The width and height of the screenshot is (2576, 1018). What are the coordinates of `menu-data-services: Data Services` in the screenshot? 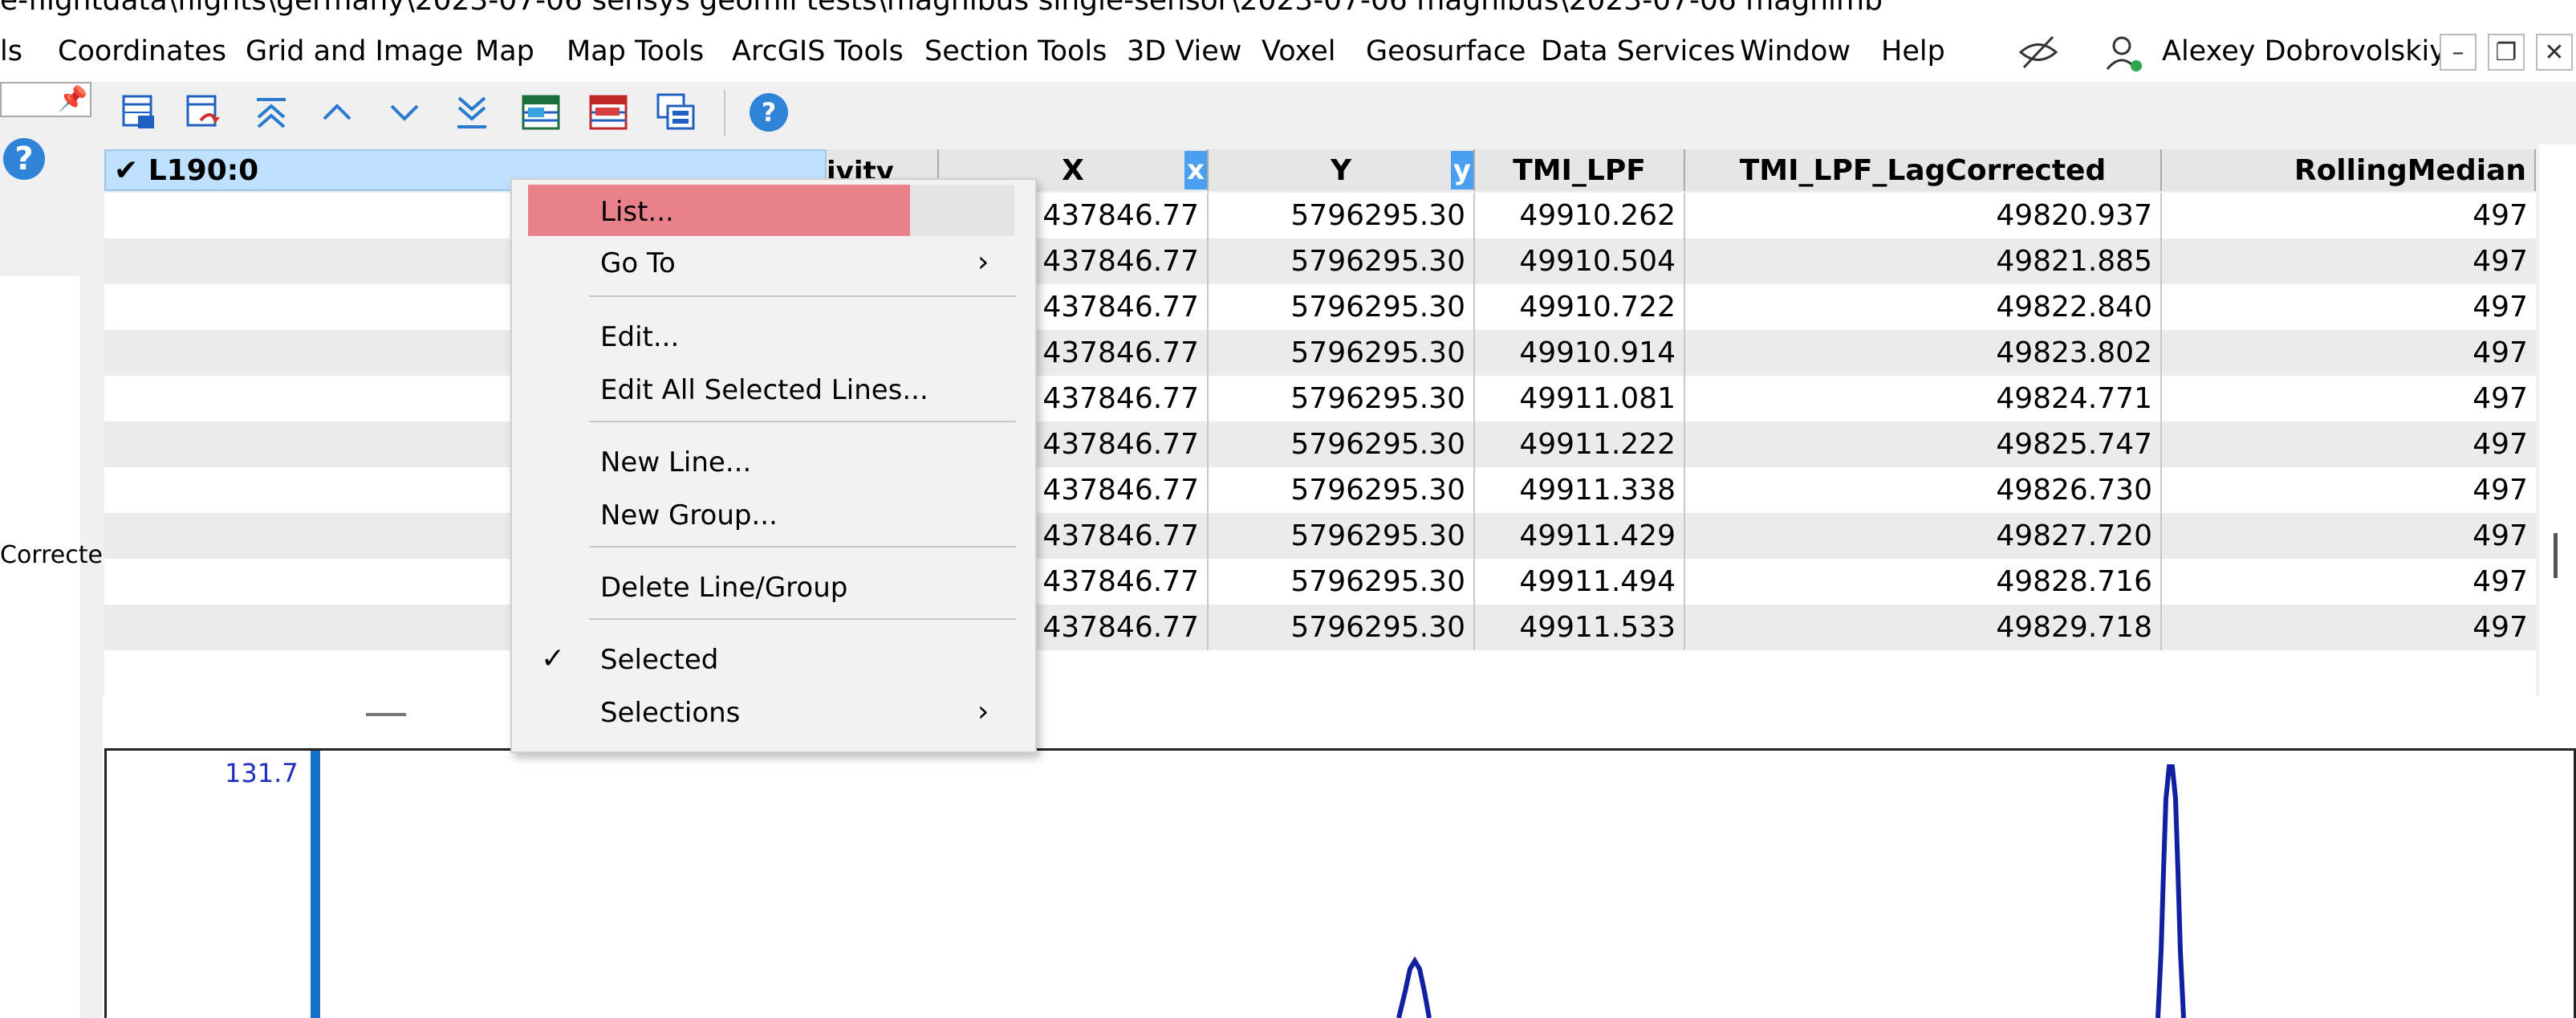 It's located at (1638, 51).